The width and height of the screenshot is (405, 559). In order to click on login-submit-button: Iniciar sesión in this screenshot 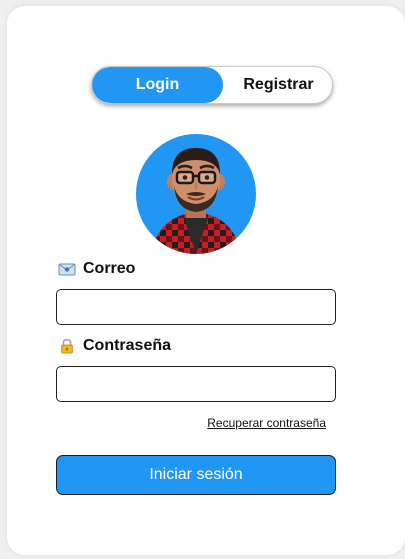, I will do `click(196, 475)`.